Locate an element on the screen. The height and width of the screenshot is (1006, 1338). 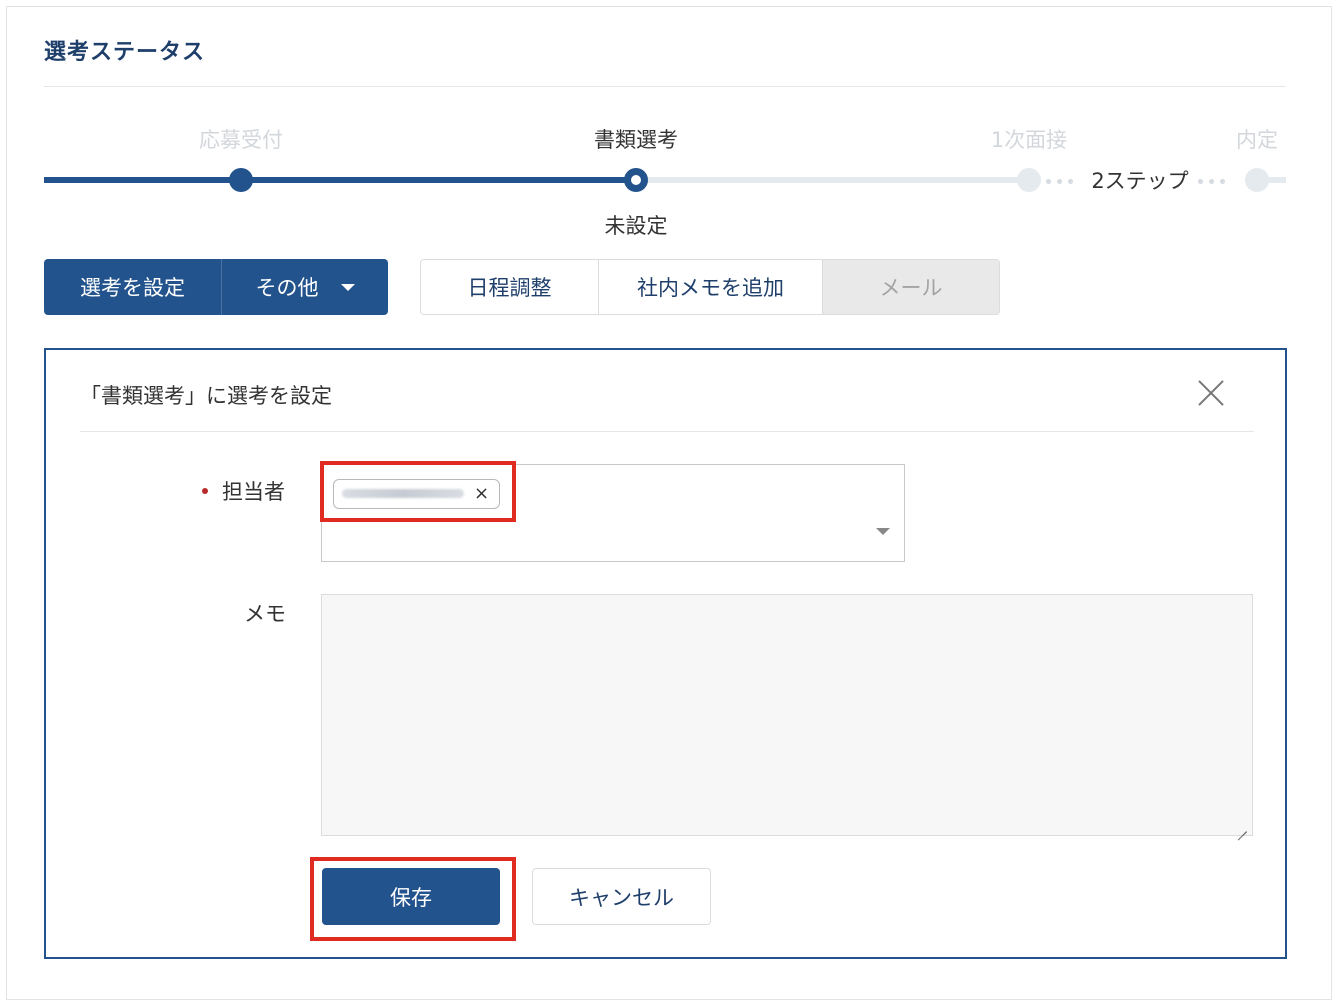
caret-down-icon is located at coordinates (347, 287).